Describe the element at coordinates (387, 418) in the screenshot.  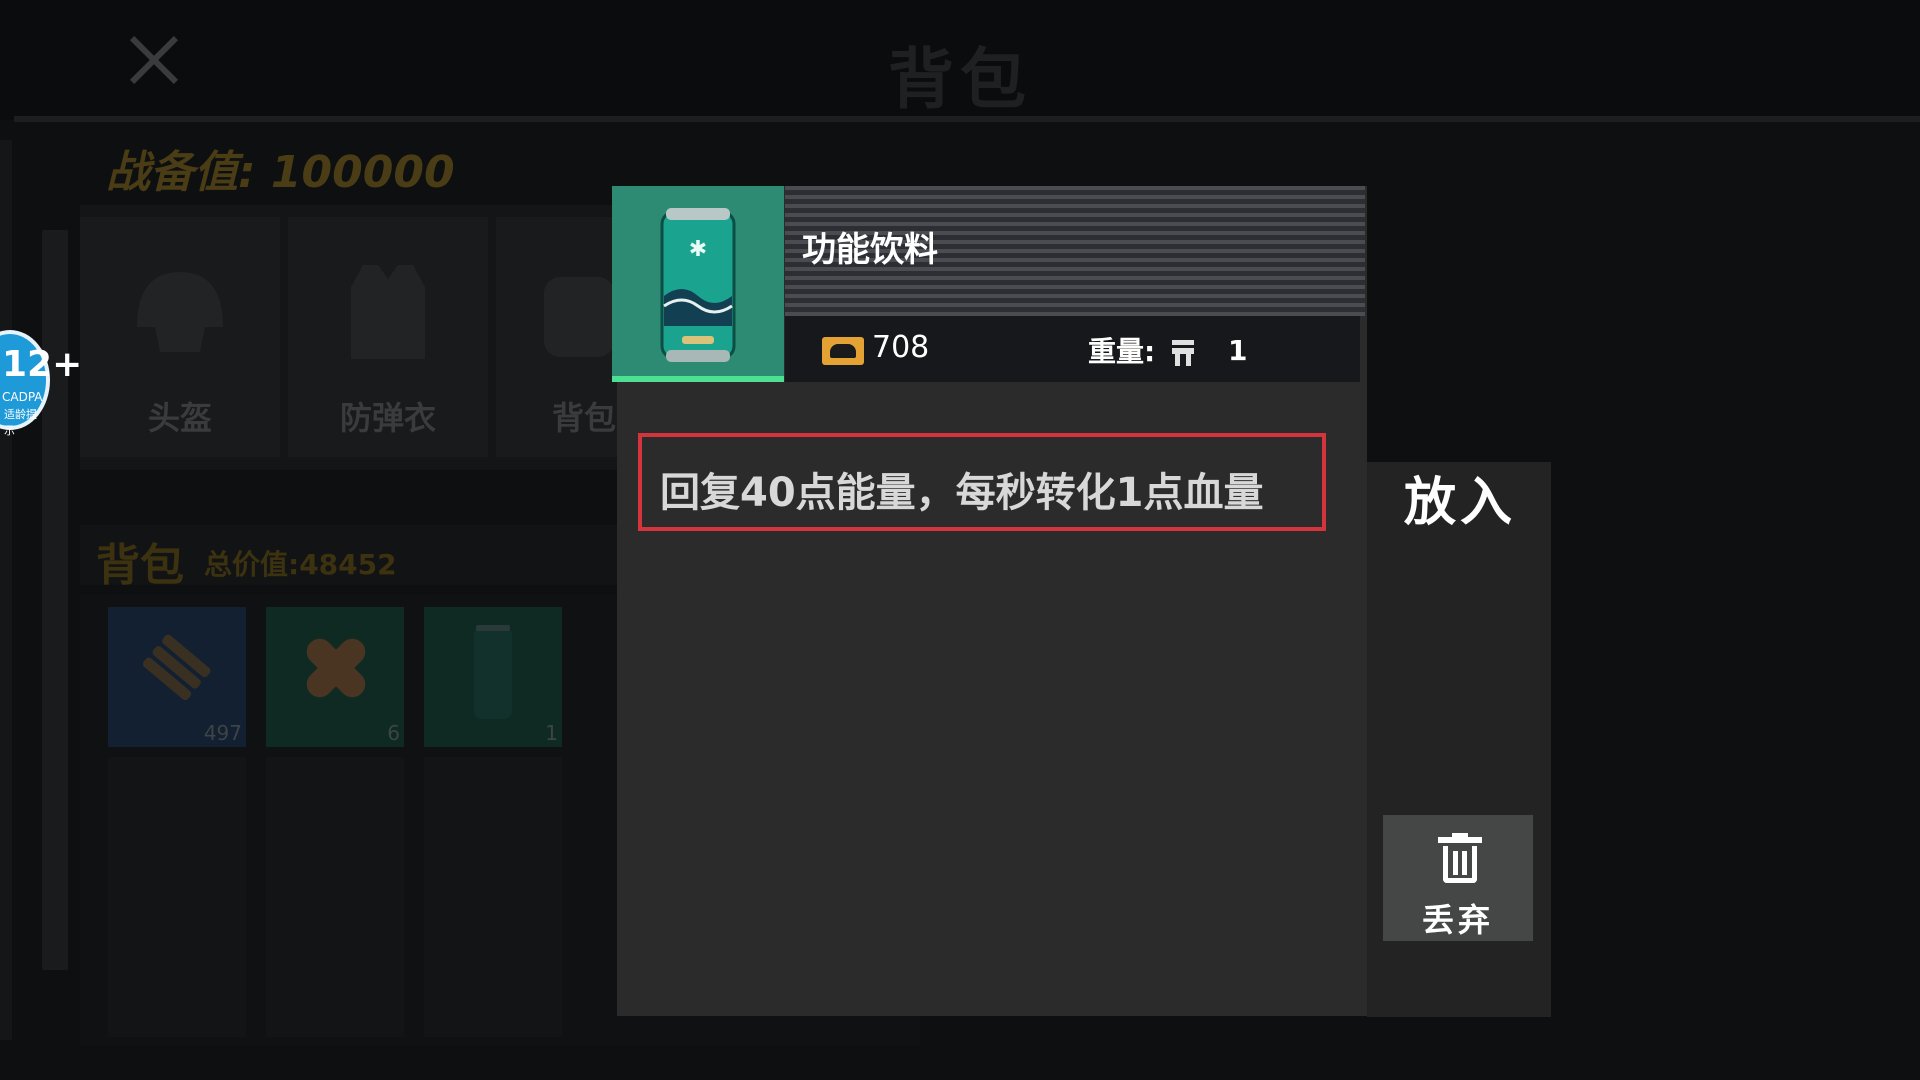
I see `equip-slot-label: 防弹衣` at that location.